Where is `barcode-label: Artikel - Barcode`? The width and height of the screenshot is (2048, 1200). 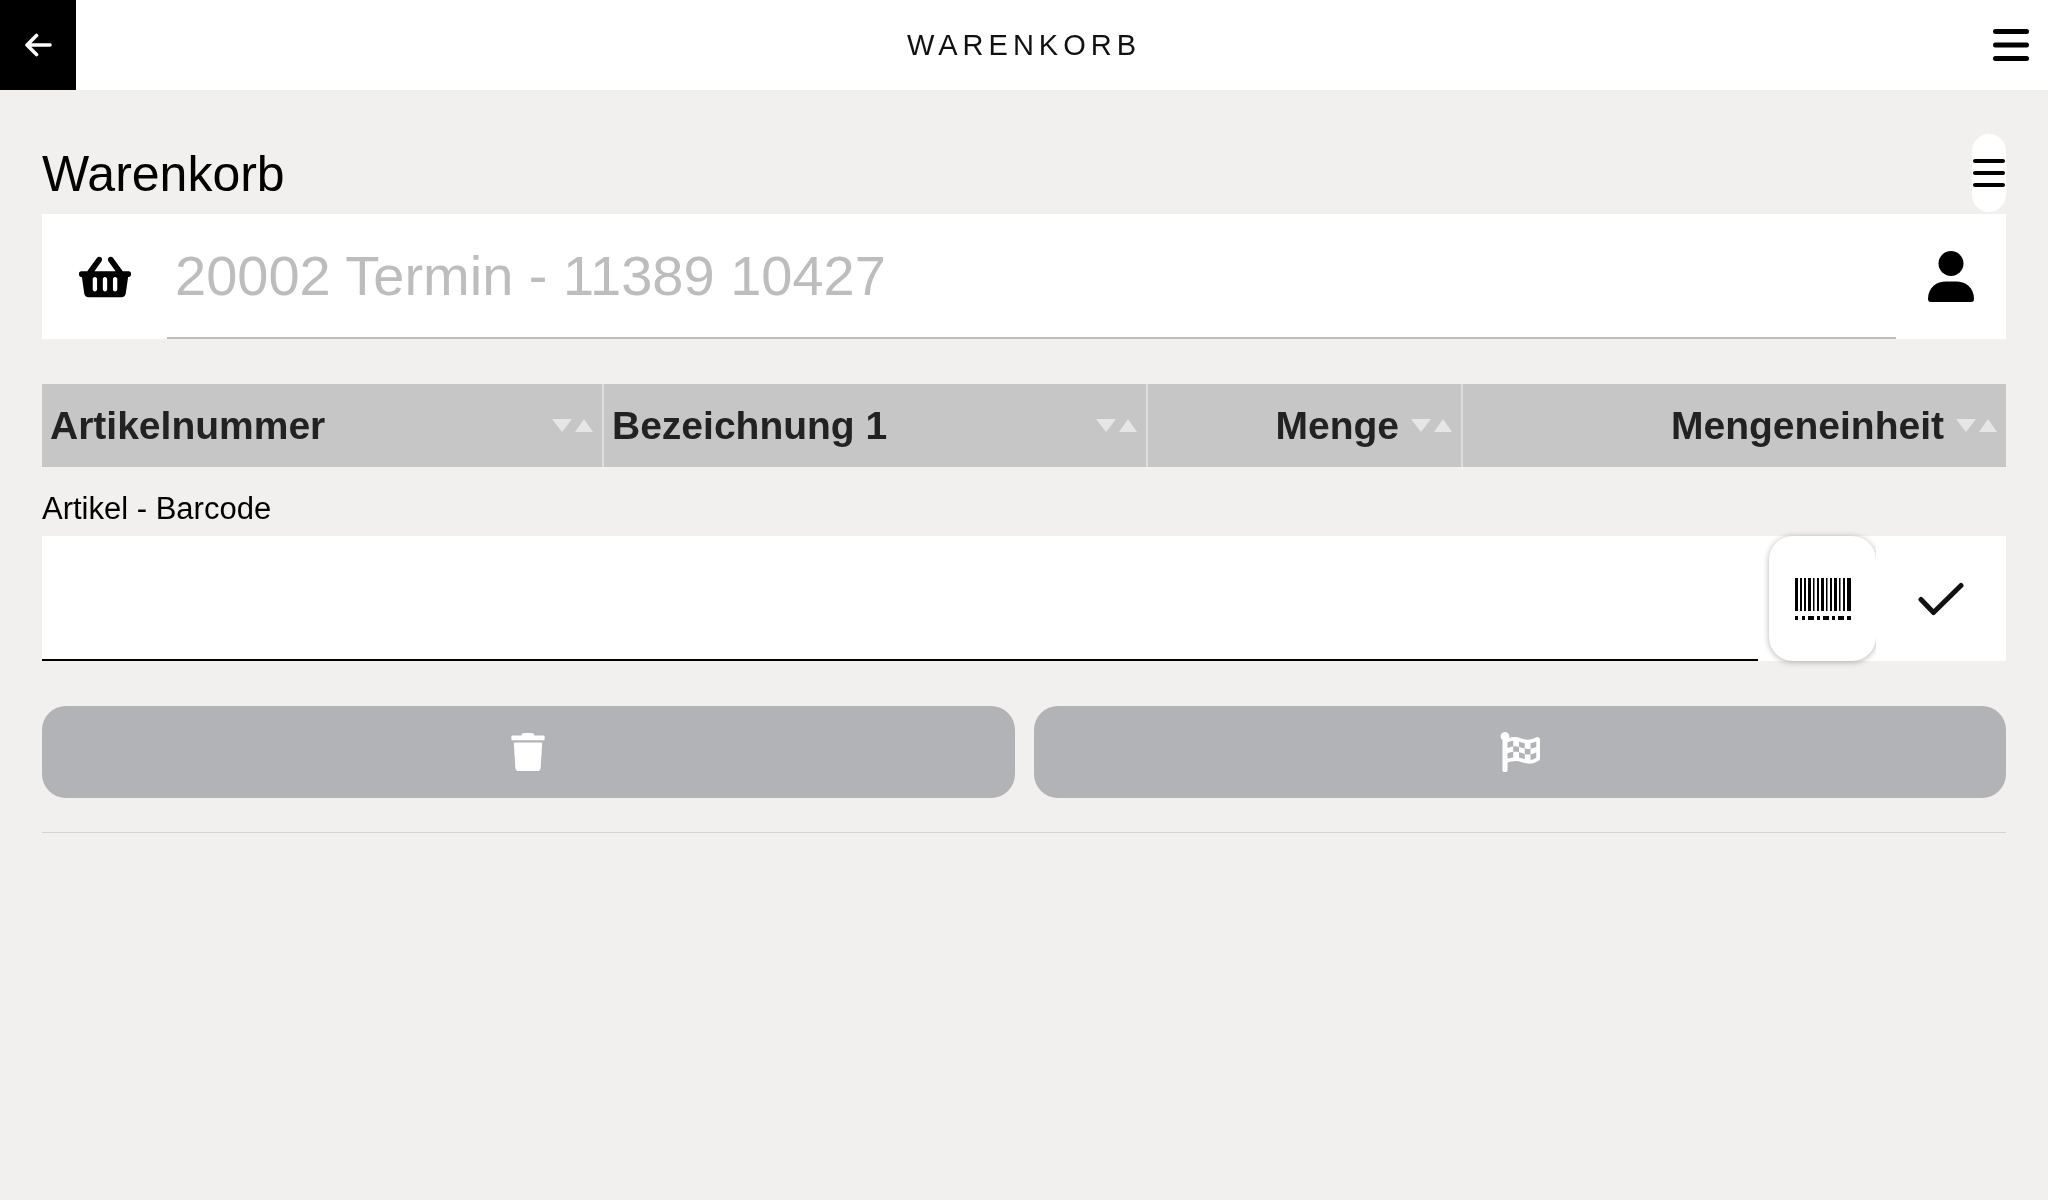
barcode-label: Artikel - Barcode is located at coordinates (157, 509).